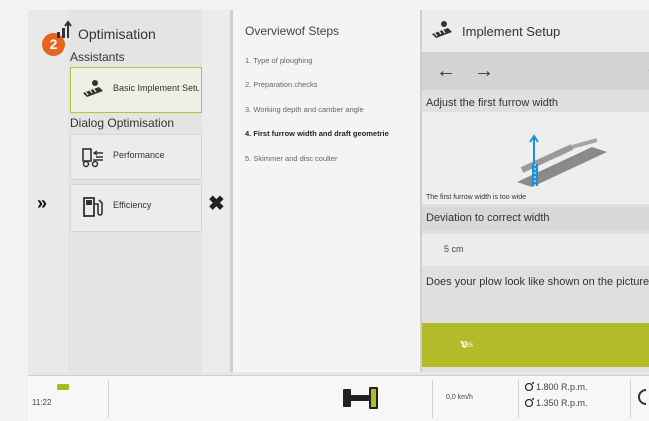 This screenshot has width=649, height=421. What do you see at coordinates (42, 402) in the screenshot?
I see `clock: 11:22` at bounding box center [42, 402].